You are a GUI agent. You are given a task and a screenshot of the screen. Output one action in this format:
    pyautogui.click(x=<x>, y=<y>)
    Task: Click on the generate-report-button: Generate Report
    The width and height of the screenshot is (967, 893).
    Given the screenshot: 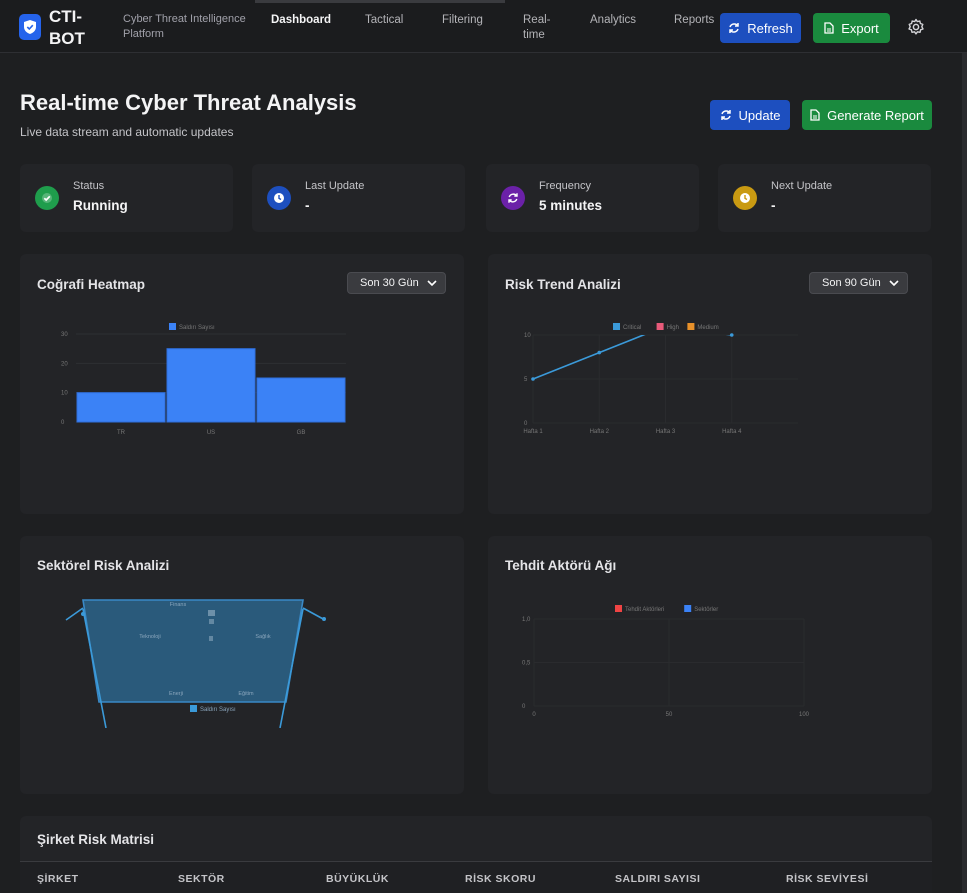 What is the action you would take?
    pyautogui.click(x=867, y=115)
    